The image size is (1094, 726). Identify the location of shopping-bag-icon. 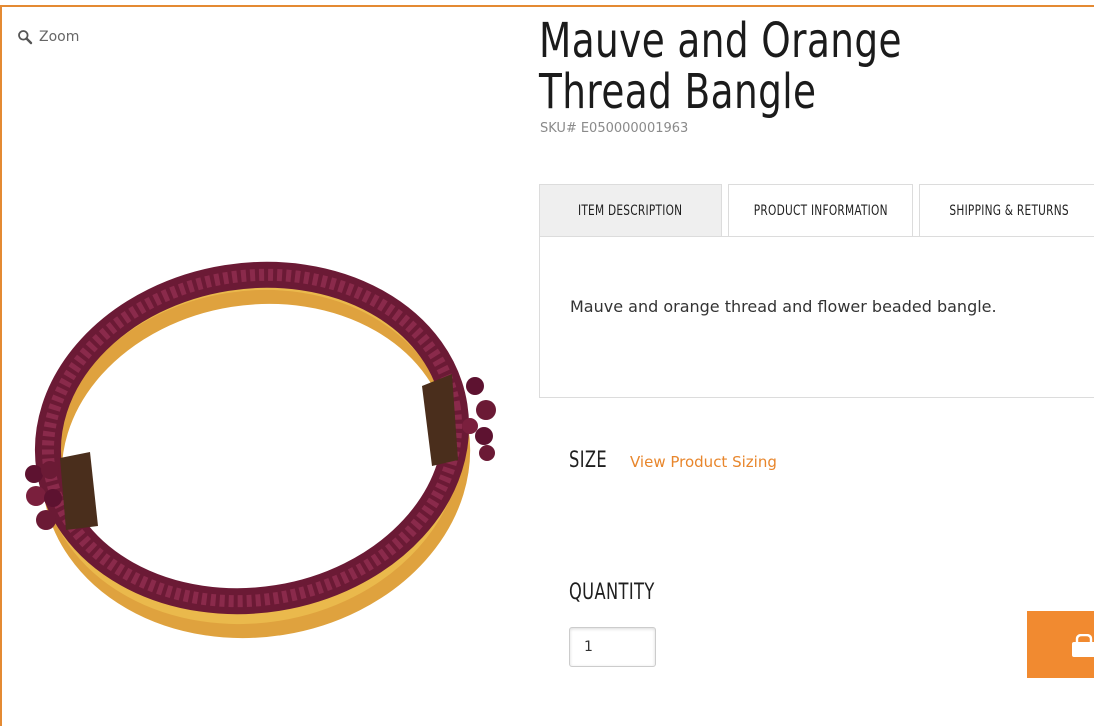
(1083, 645).